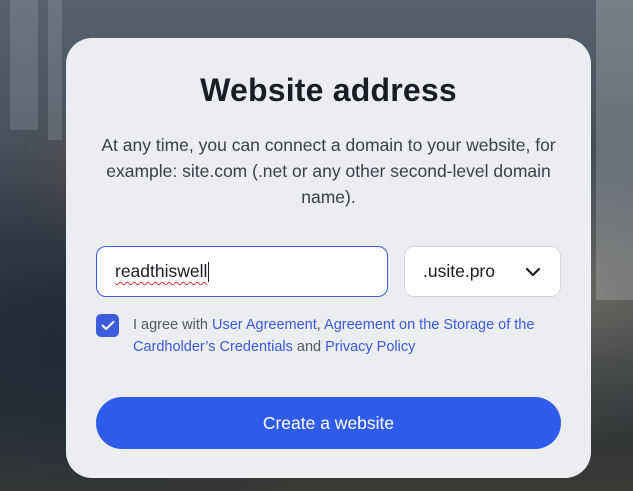 This screenshot has width=633, height=491. What do you see at coordinates (370, 347) in the screenshot?
I see `privacy-policy-link: Privacy Policy` at bounding box center [370, 347].